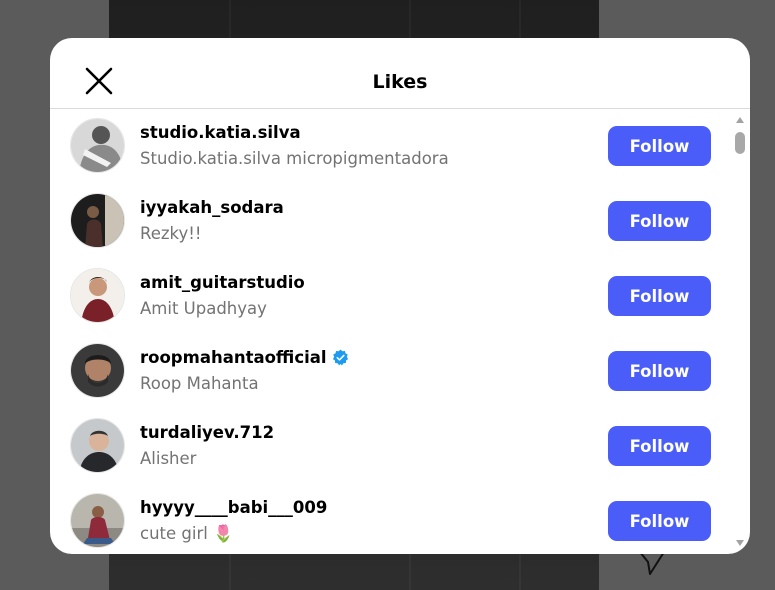 The width and height of the screenshot is (775, 590). Describe the element at coordinates (740, 120) in the screenshot. I see `scroll-up-arrow-icon` at that location.